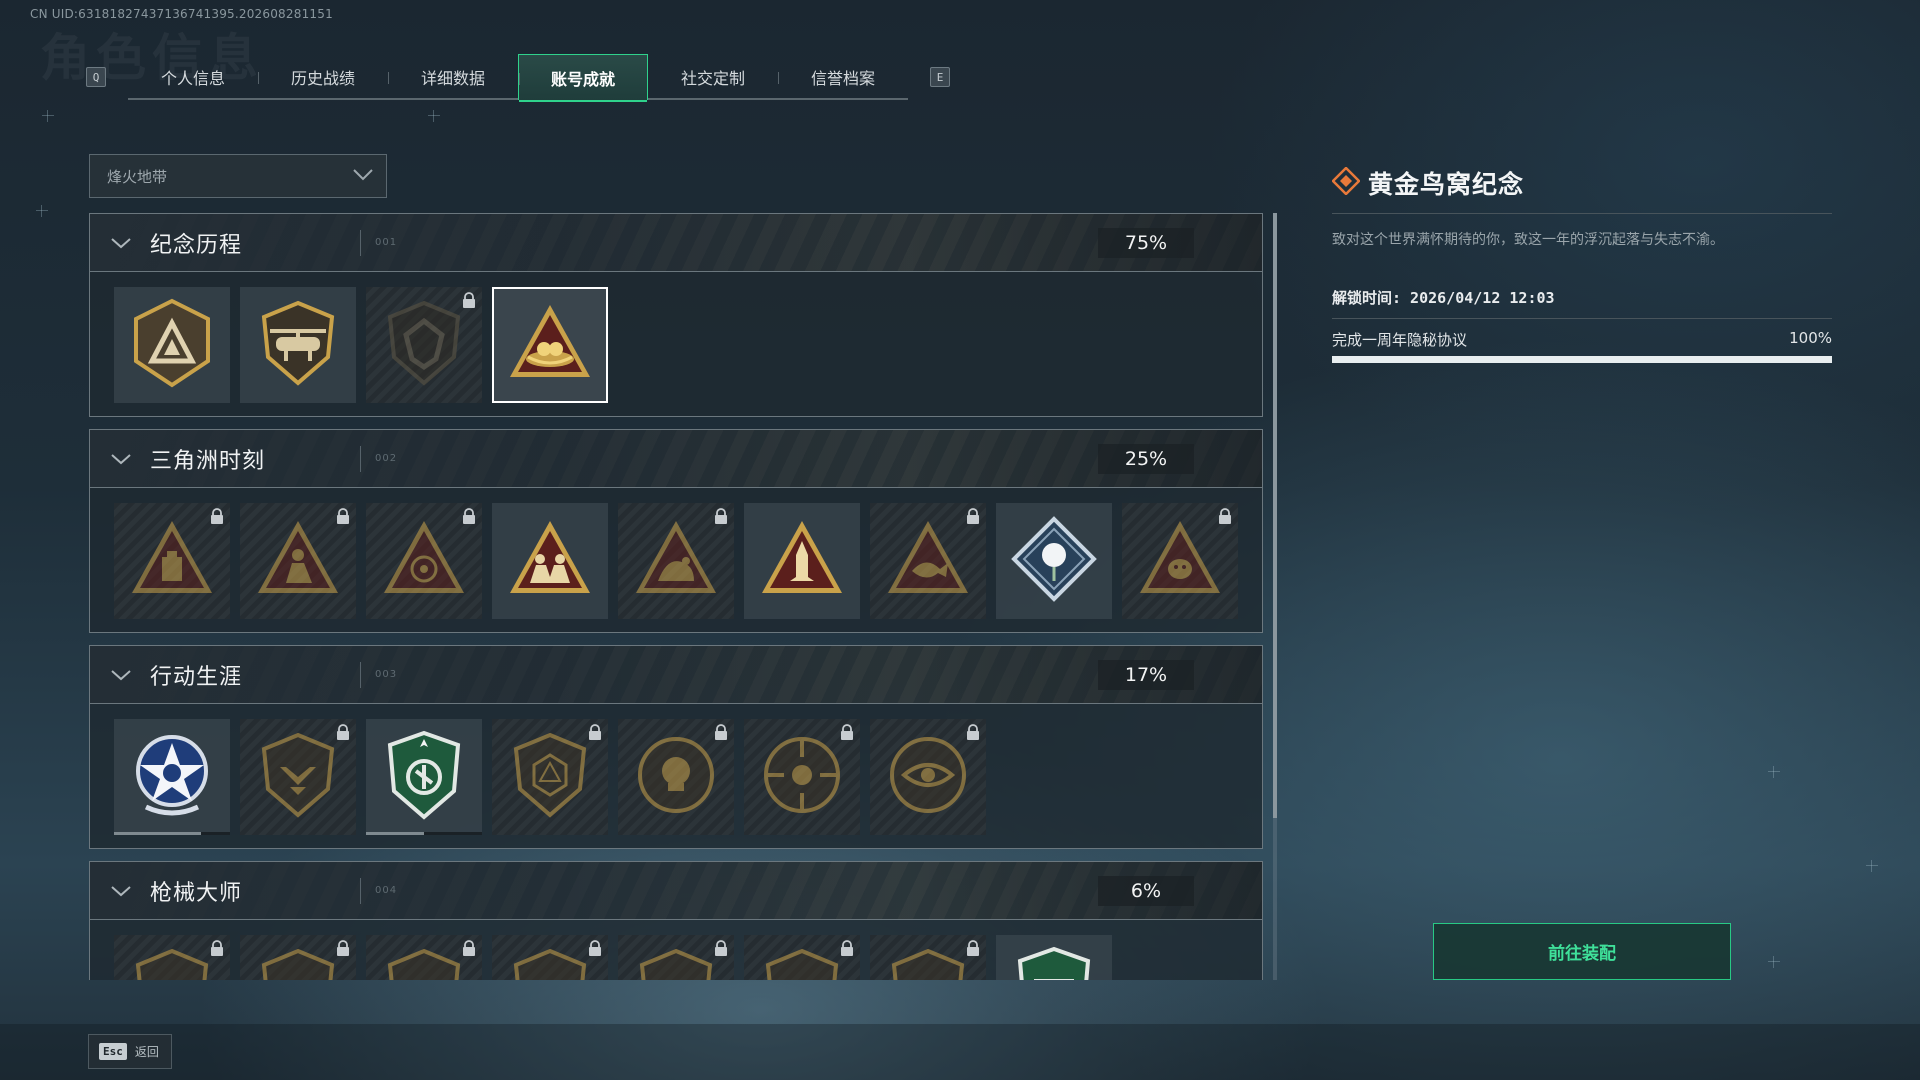 The image size is (1920, 1080). What do you see at coordinates (196, 677) in the screenshot?
I see `category-title: 行动生涯` at bounding box center [196, 677].